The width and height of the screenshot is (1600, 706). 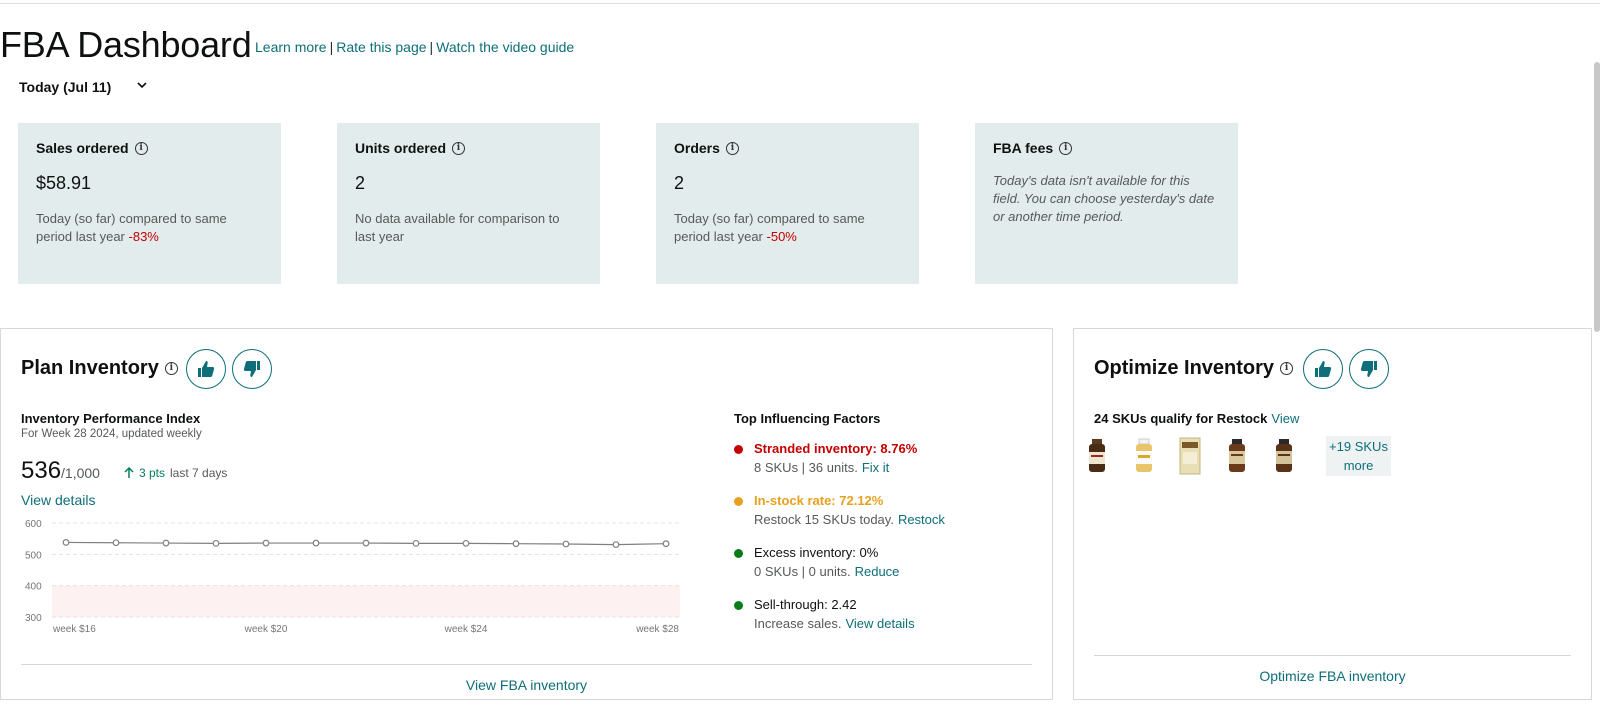 I want to click on page-title: FBA Dashboard, so click(x=126, y=44).